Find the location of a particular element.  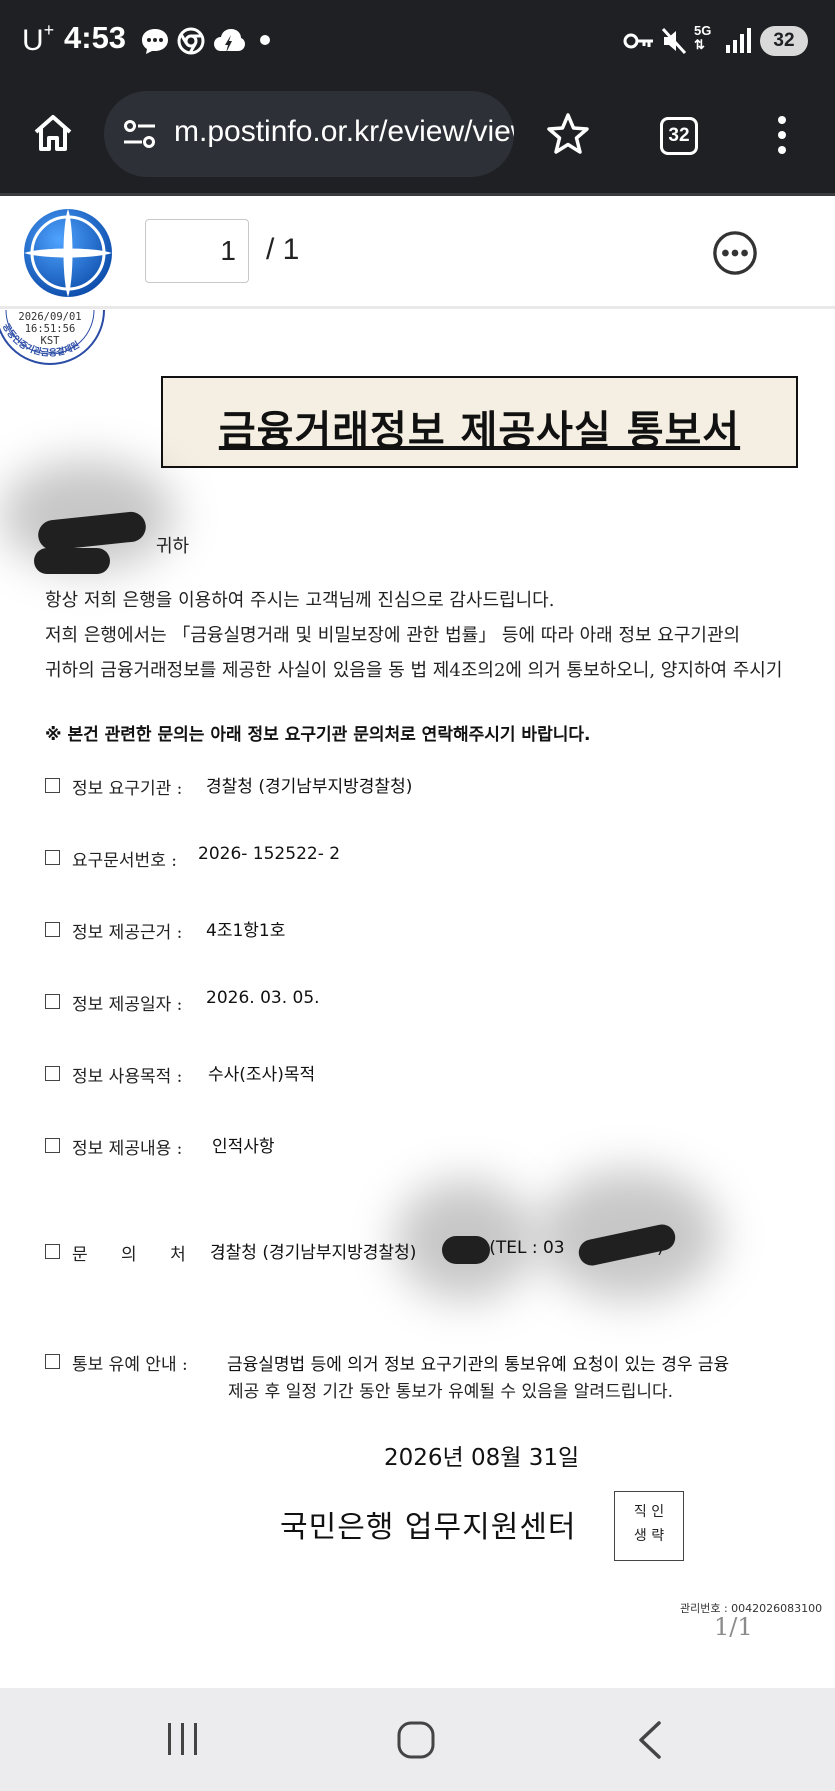

field-label: 정보 제공근거 : is located at coordinates (127, 933).